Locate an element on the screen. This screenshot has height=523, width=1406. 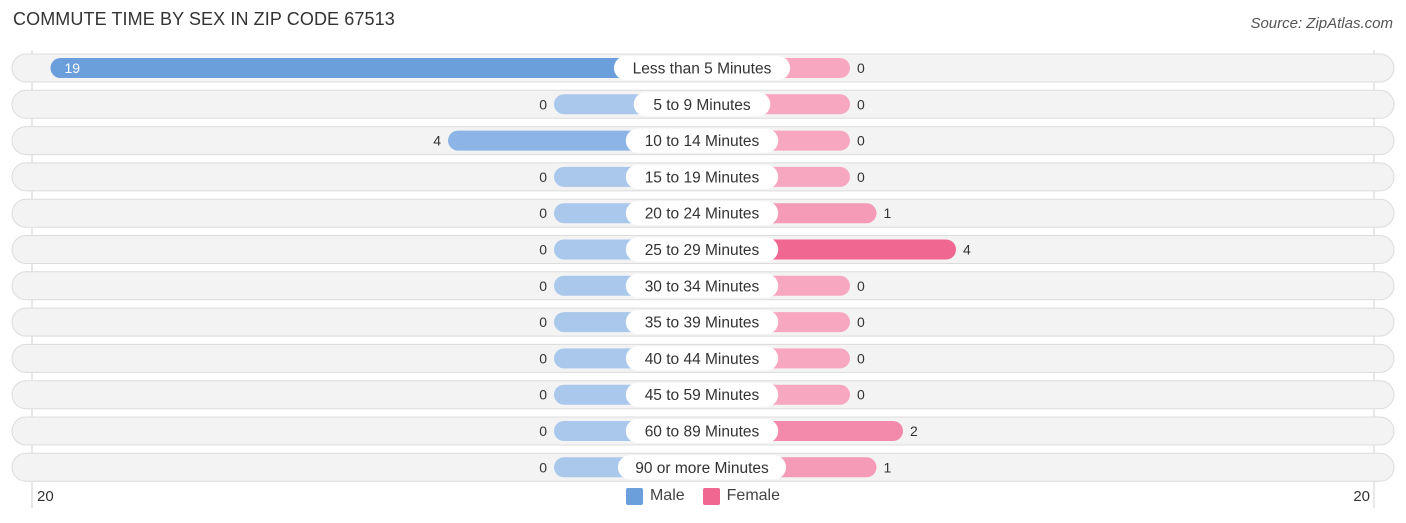
category-label: Less than 5 Minutes is located at coordinates (702, 69).